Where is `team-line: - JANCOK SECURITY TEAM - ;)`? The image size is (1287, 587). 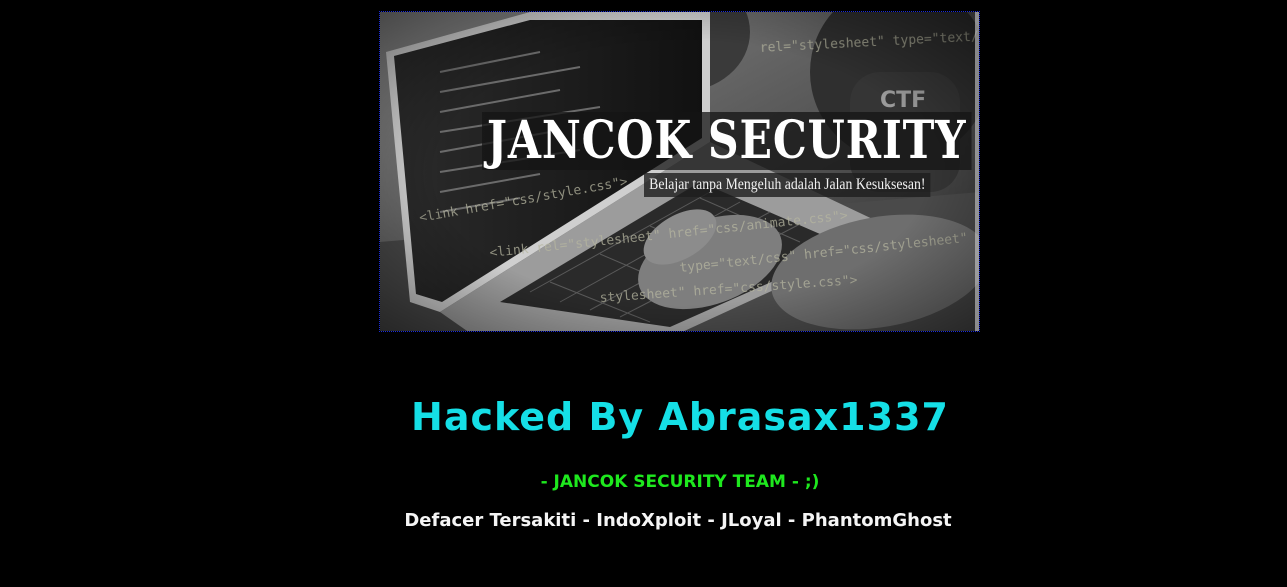 team-line: - JANCOK SECURITY TEAM - ;) is located at coordinates (680, 482).